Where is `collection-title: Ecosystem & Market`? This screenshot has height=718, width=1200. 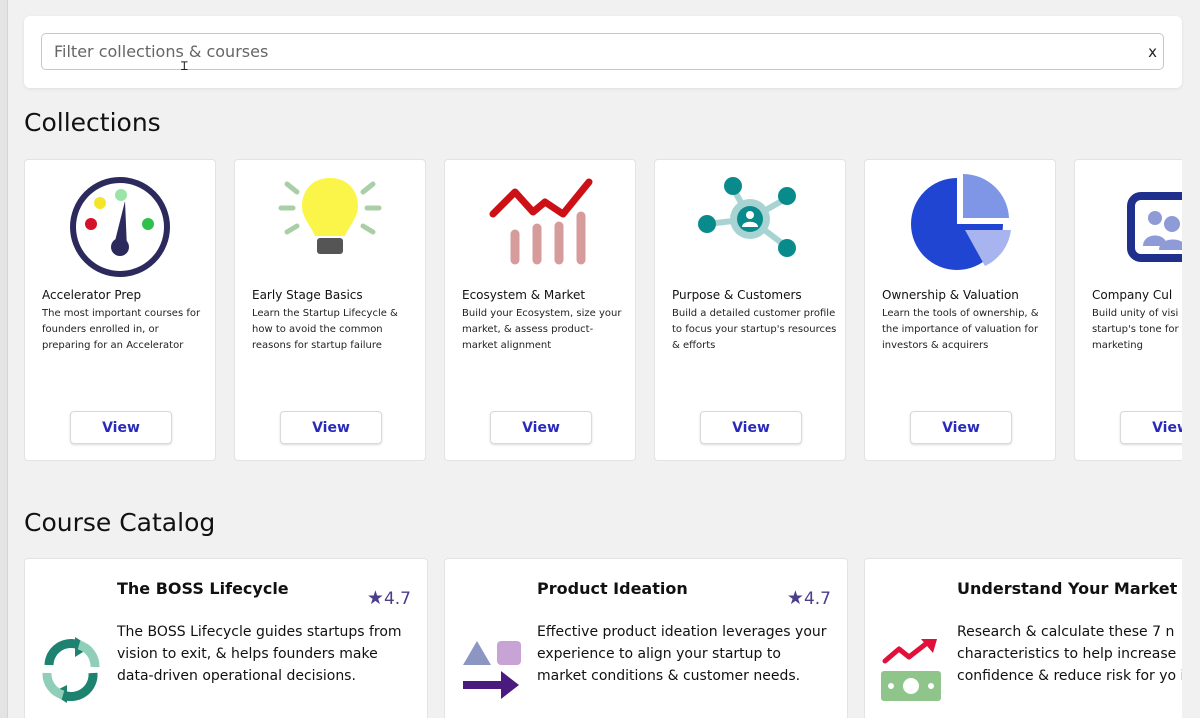
collection-title: Ecosystem & Market is located at coordinates (524, 295).